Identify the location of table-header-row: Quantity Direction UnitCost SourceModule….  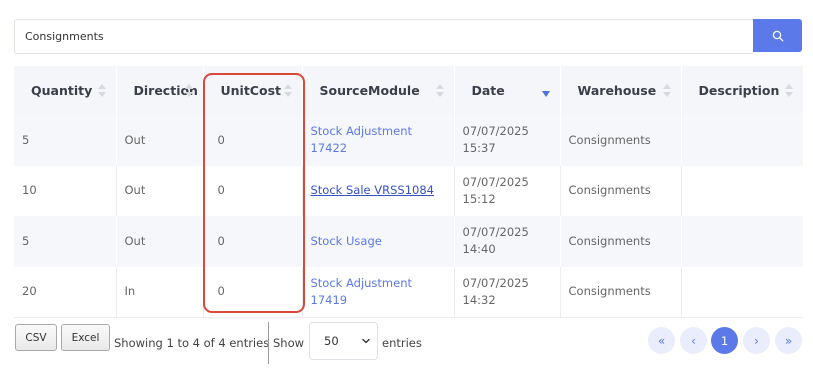
(409, 90).